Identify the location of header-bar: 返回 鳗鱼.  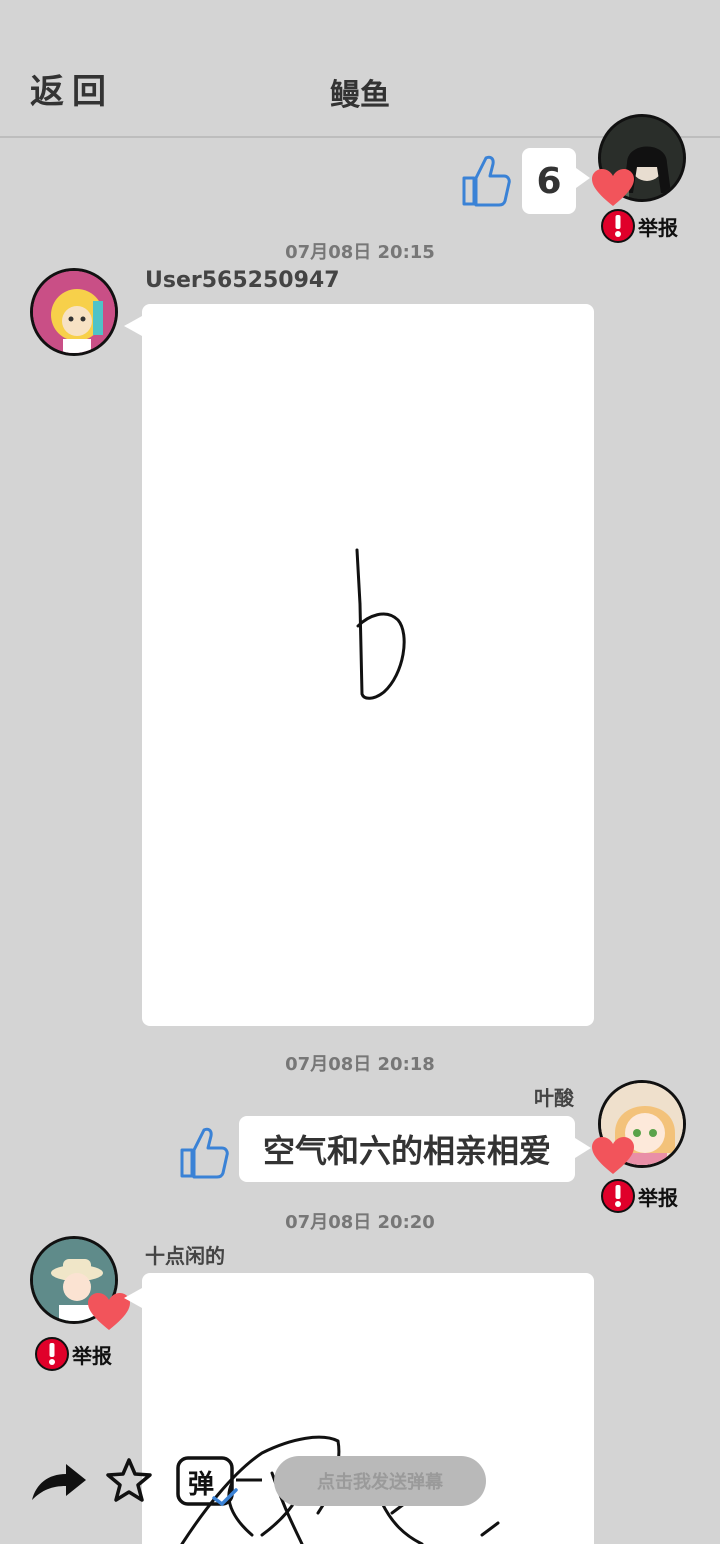
(360, 69).